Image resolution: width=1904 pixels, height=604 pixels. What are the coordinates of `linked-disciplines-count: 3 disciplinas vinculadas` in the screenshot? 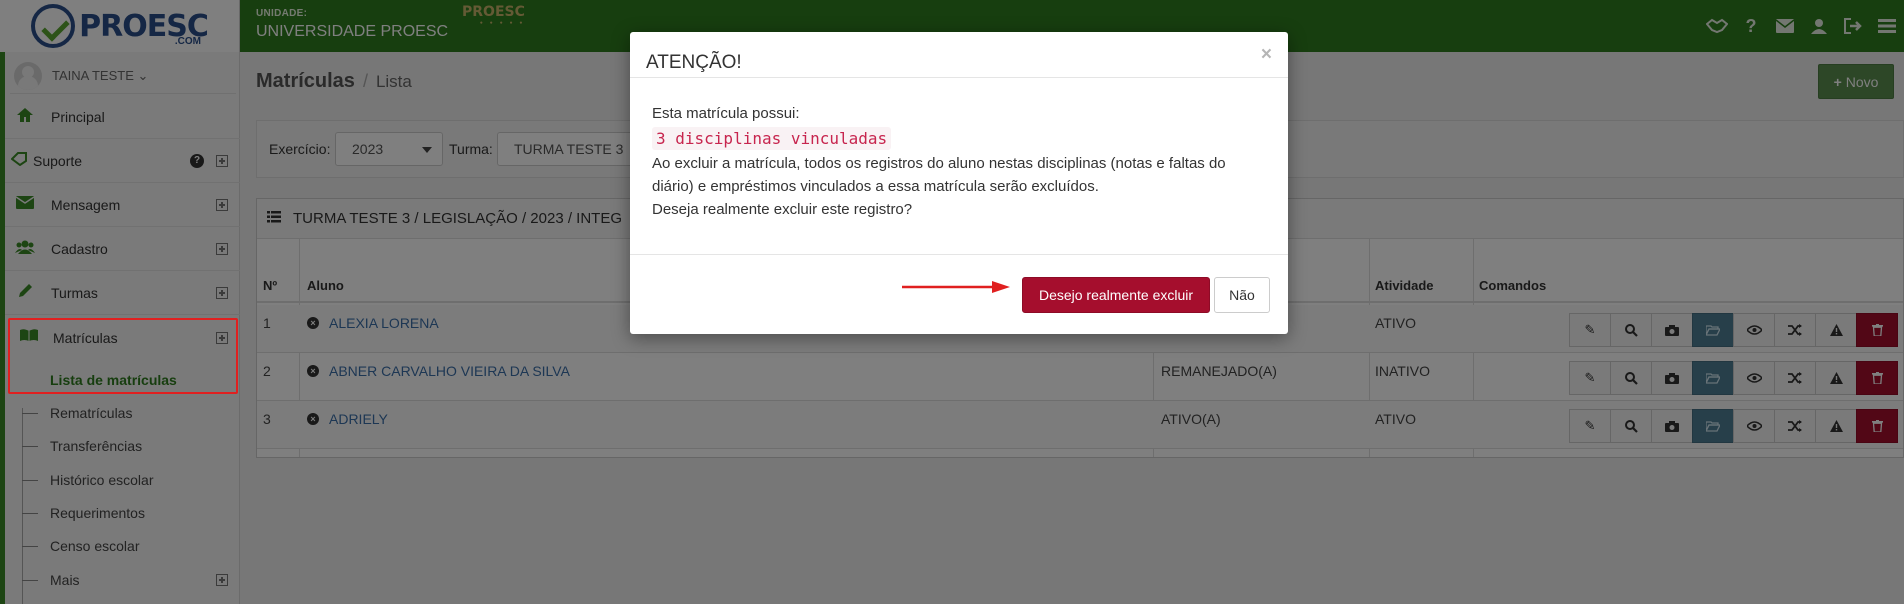 It's located at (772, 138).